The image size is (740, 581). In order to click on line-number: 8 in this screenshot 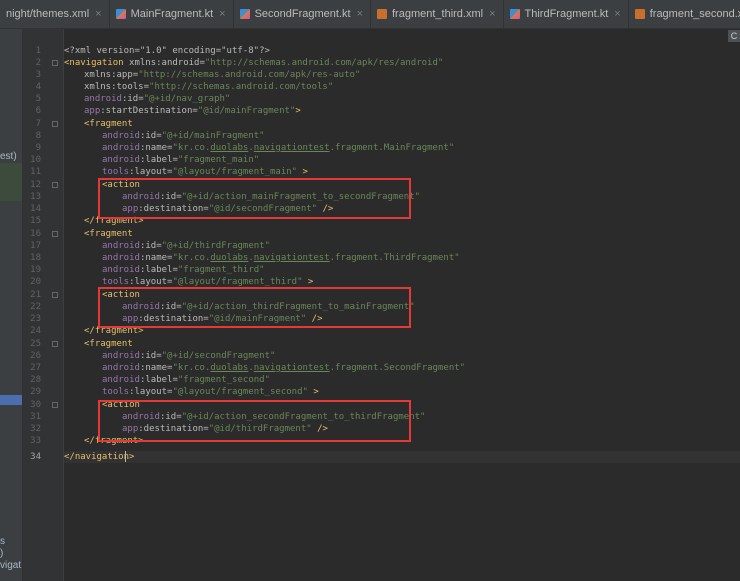, I will do `click(38, 136)`.